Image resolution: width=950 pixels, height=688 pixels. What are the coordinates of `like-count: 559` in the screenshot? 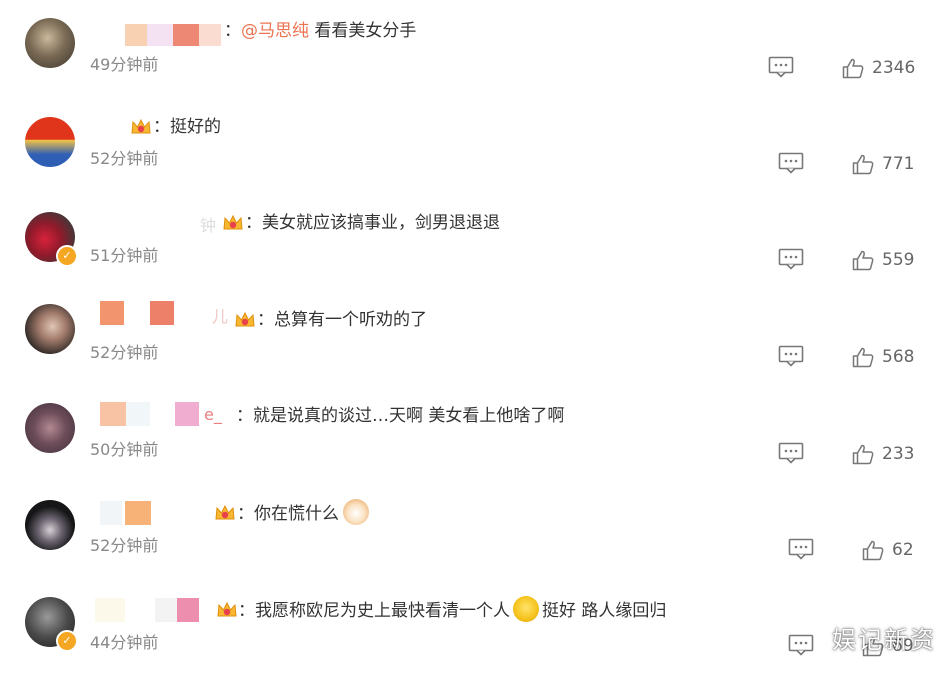 It's located at (898, 260).